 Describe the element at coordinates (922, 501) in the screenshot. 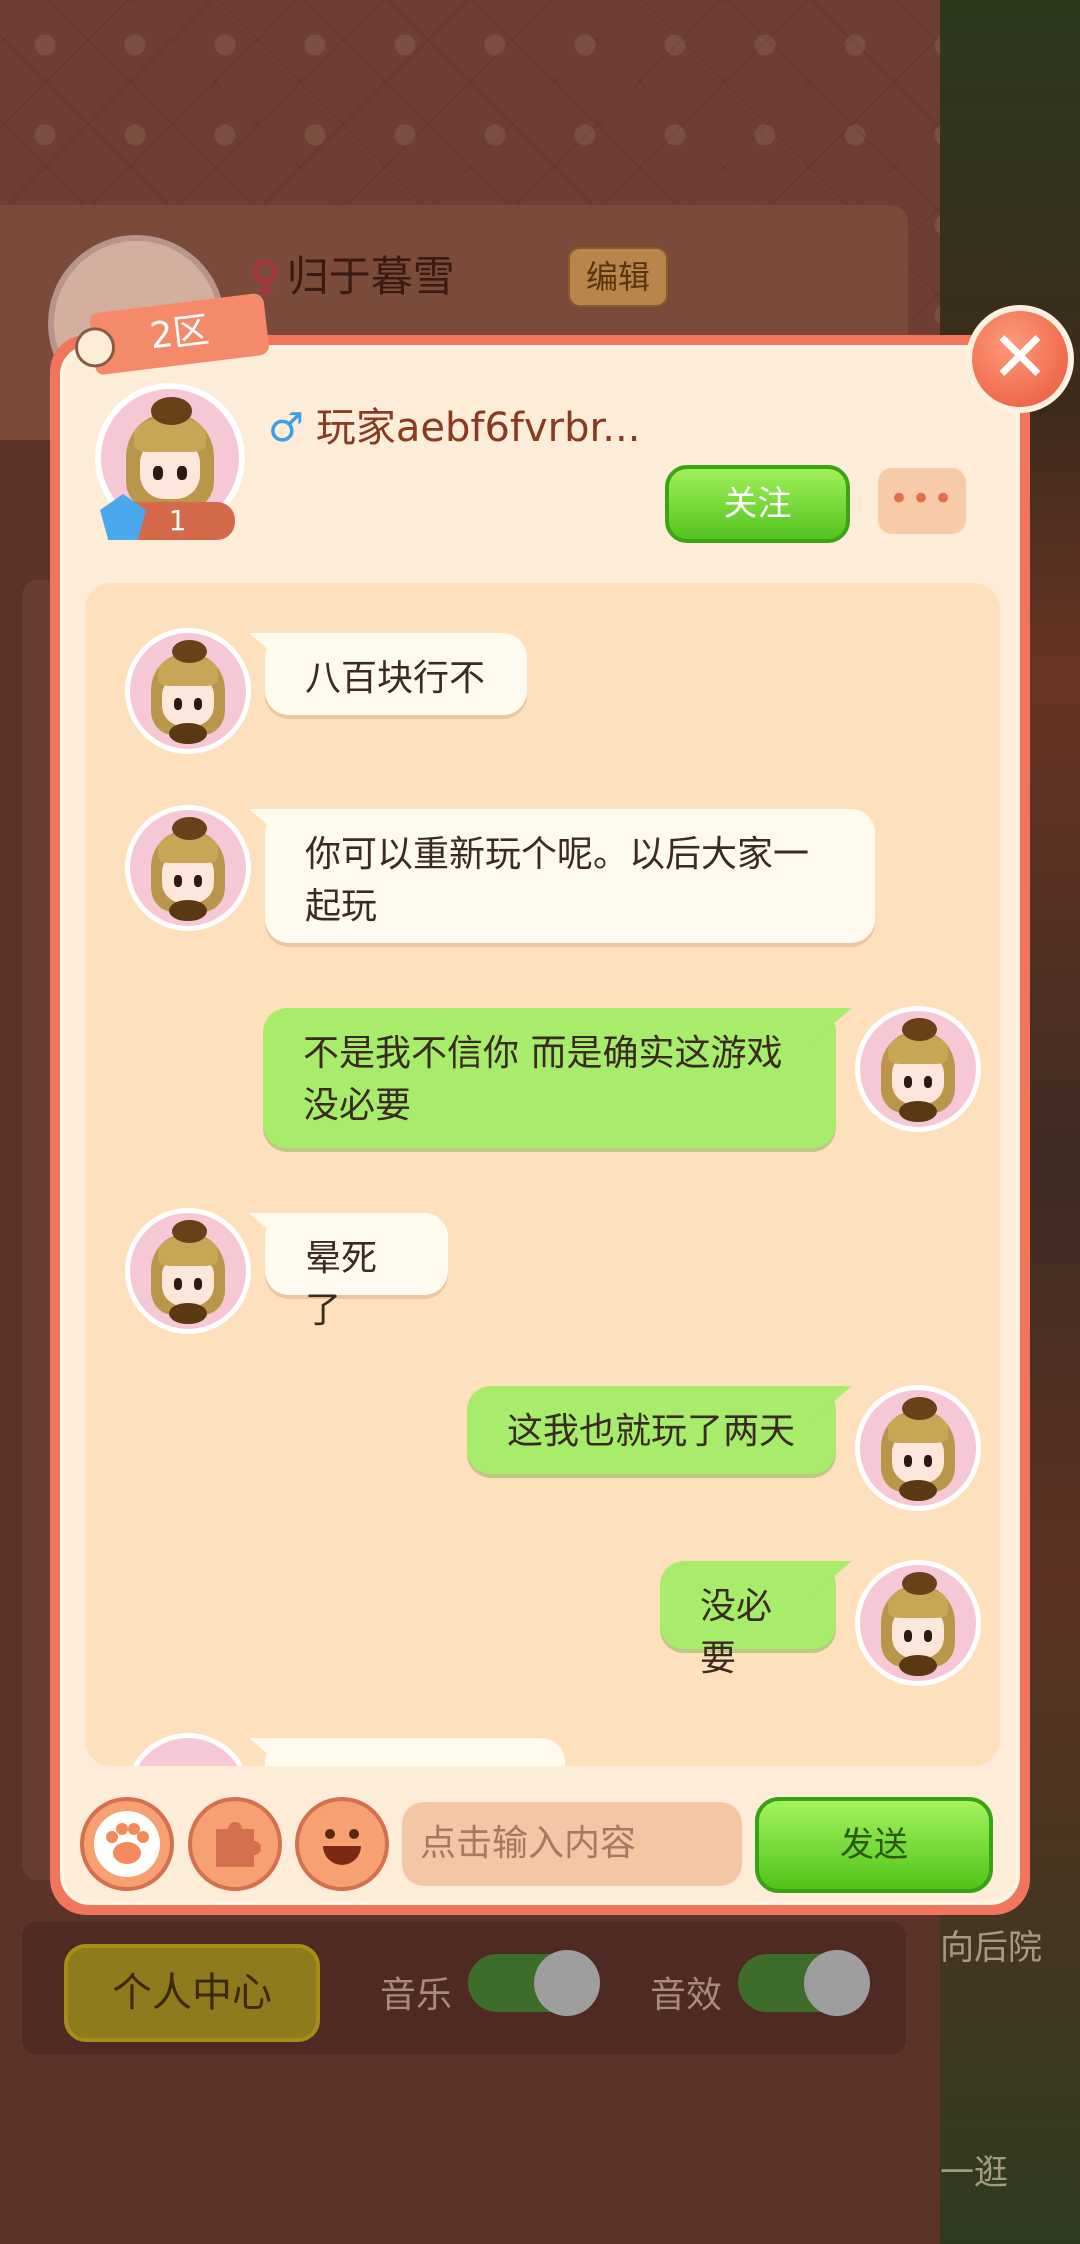

I see `more-button: •••` at that location.